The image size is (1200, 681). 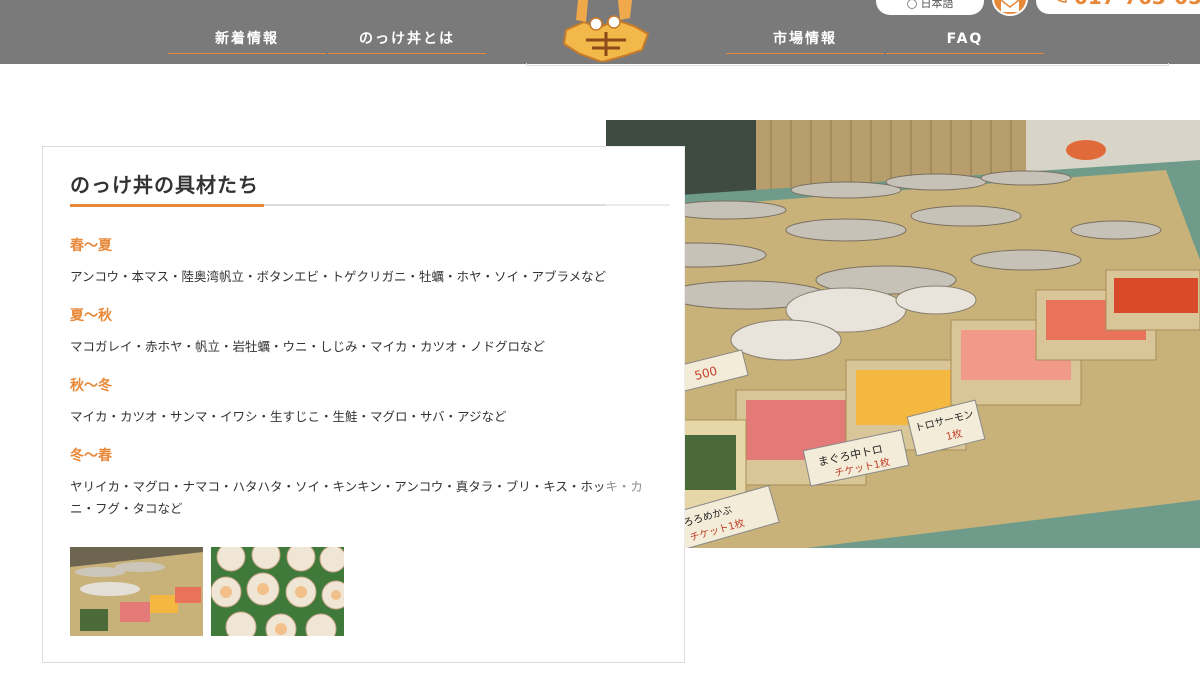 What do you see at coordinates (288, 416) in the screenshot?
I see `season-ingredients-autumn-winter: マイカ・カツオ・サンマ・イワシ・生すじこ・生鮭・マグロ・サバ・アジなど` at bounding box center [288, 416].